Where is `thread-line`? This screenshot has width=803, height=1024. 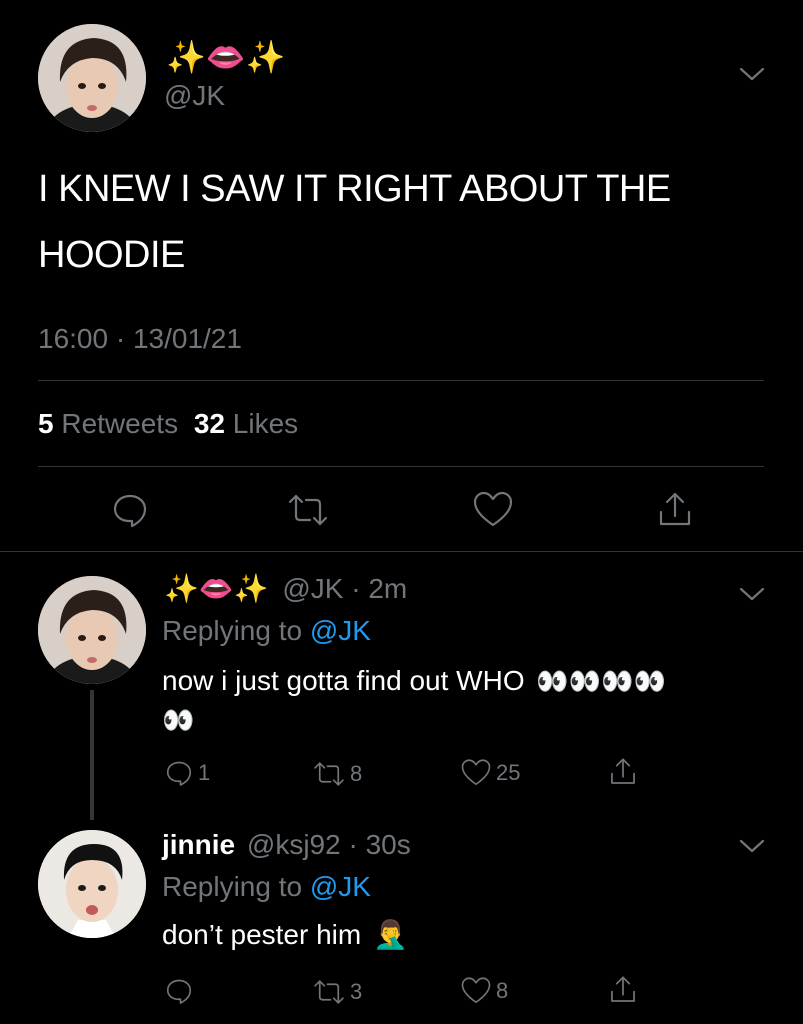 thread-line is located at coordinates (92, 755).